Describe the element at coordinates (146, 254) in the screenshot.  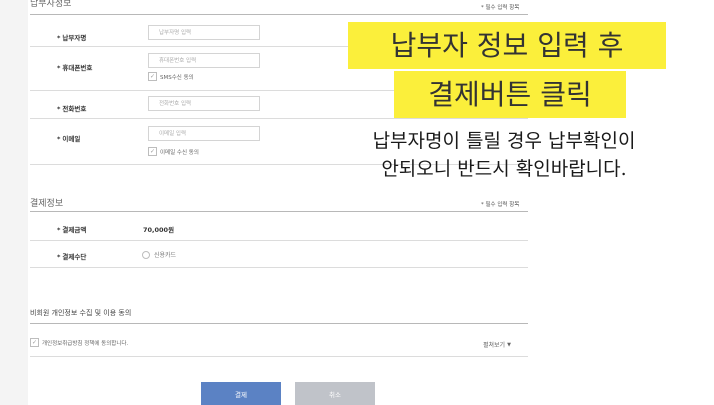
I see `radio-icon` at that location.